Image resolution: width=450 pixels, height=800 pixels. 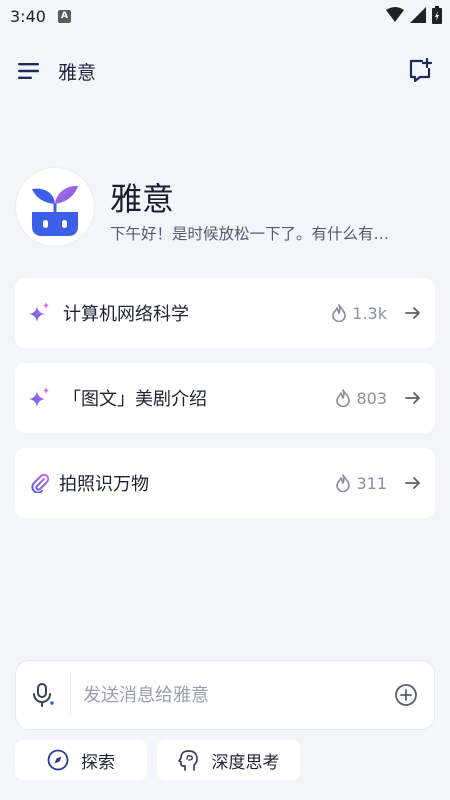 I want to click on suggestion-stat: 1.3k, so click(x=359, y=313).